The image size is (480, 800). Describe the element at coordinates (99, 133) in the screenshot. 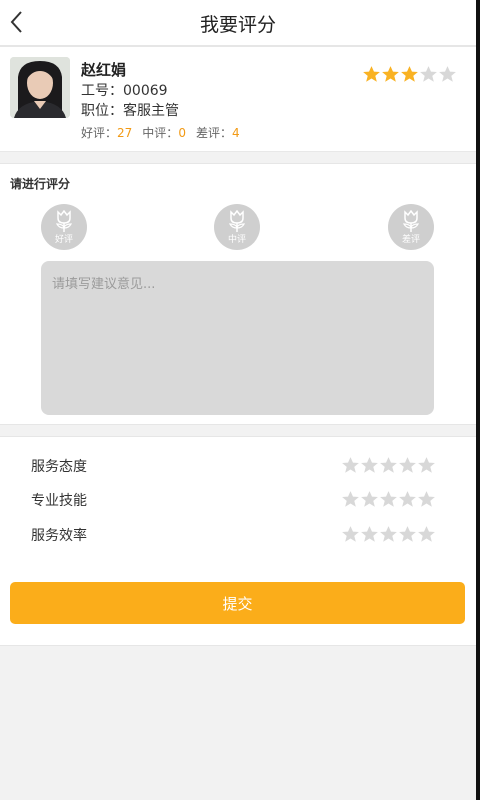

I see `good-review-label: 好评：` at that location.